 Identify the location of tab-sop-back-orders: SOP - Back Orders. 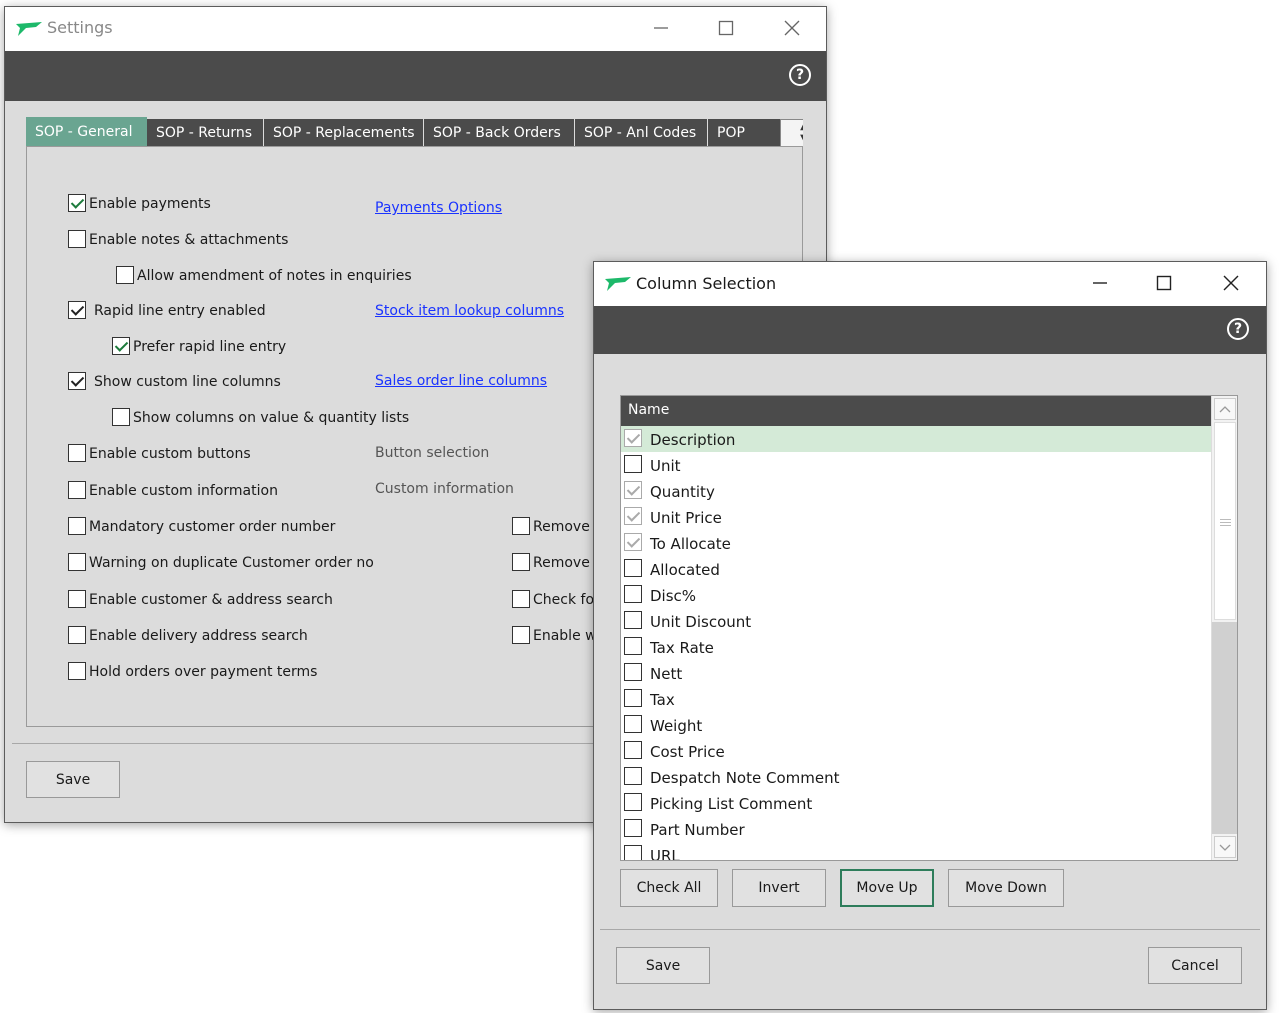
(499, 133).